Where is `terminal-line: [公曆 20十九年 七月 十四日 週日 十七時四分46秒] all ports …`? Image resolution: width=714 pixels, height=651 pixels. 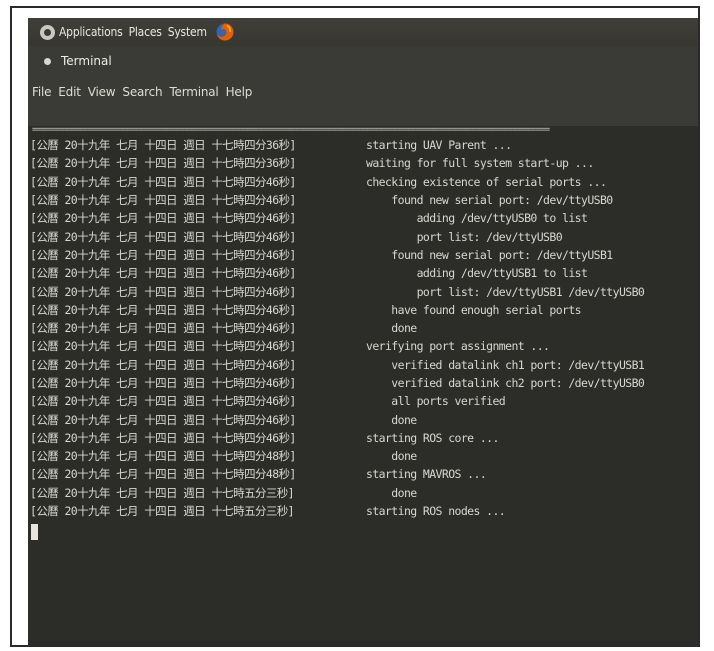 terminal-line: [公曆 20十九年 七月 十四日 週日 十七時四分46秒] all ports … is located at coordinates (364, 401).